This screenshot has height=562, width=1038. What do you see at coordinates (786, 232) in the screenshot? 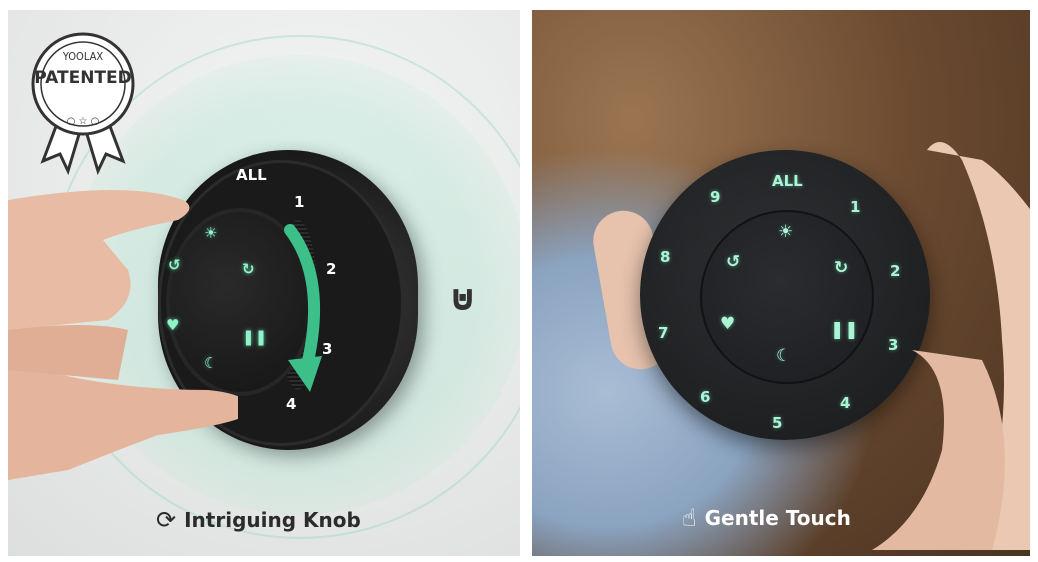
I see `sun-icon: ☀` at bounding box center [786, 232].